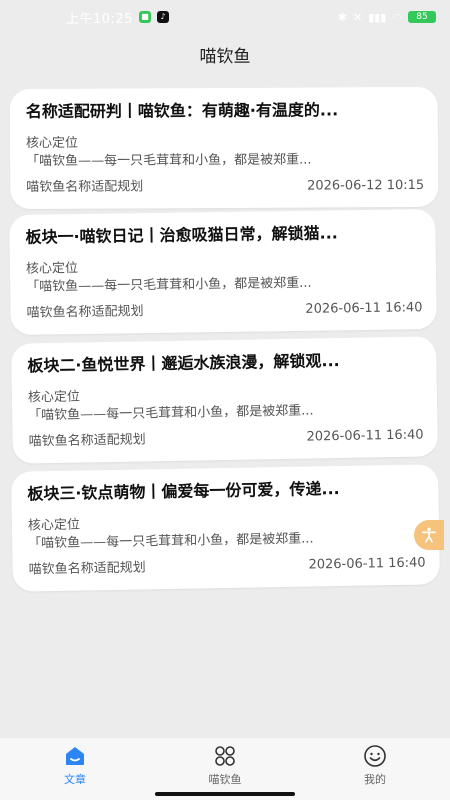  I want to click on bluetooth-icon: ✱, so click(342, 17).